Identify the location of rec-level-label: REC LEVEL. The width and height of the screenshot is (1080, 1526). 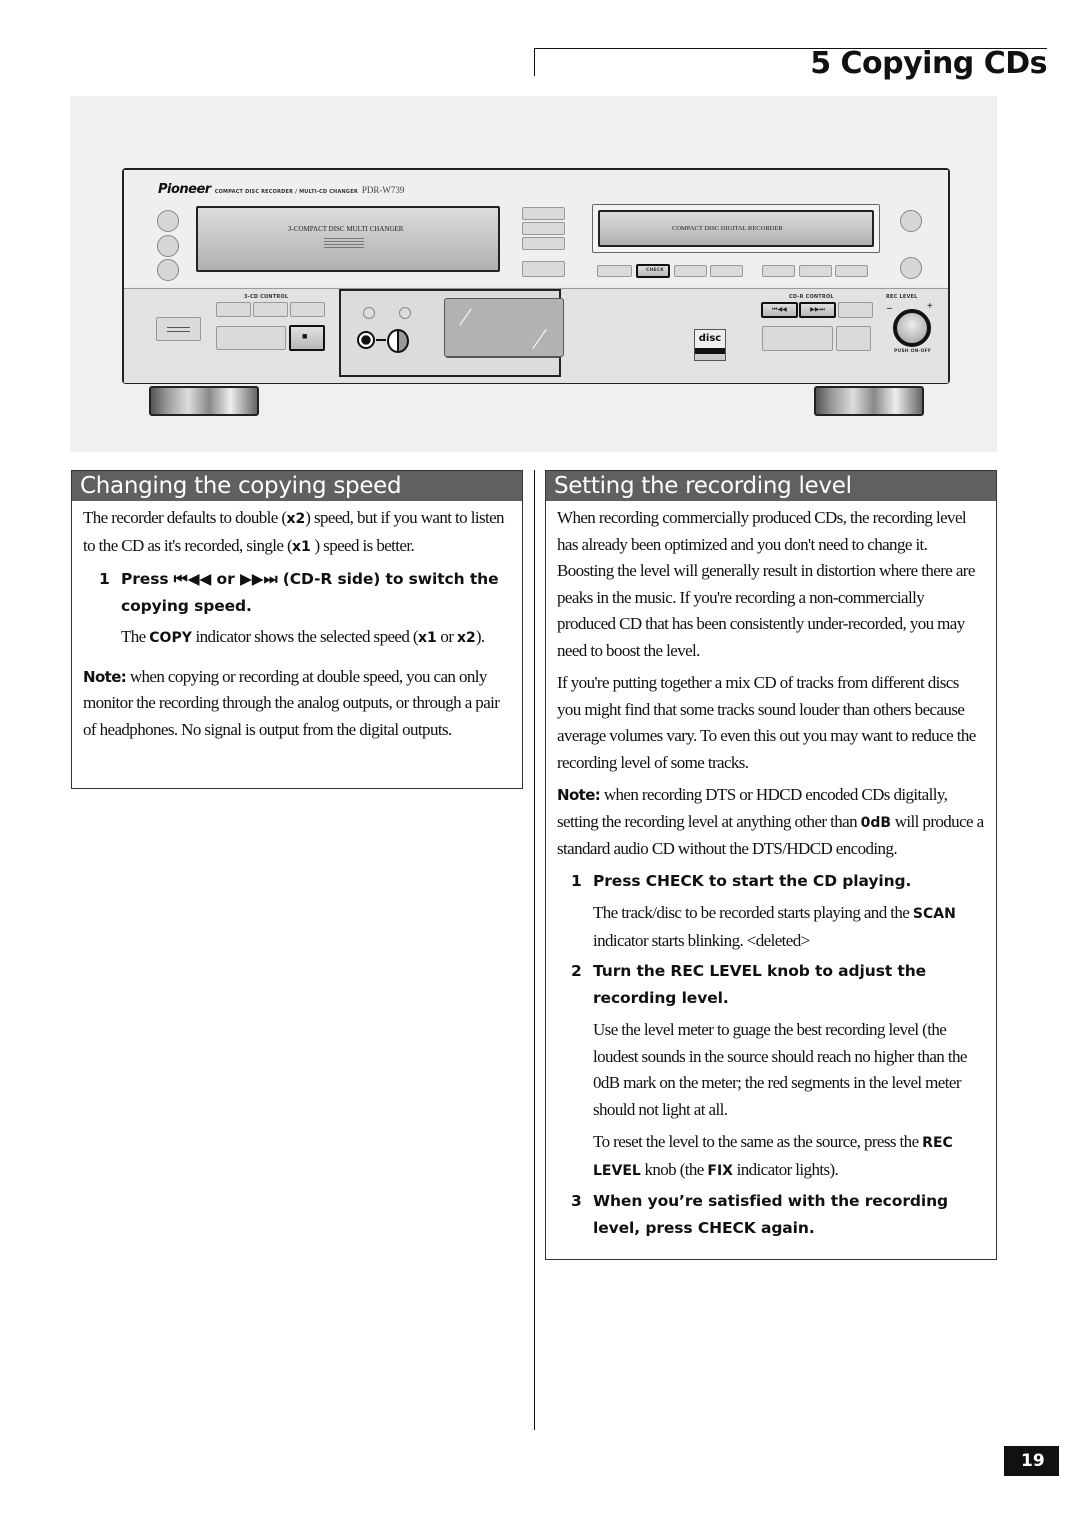
(902, 297).